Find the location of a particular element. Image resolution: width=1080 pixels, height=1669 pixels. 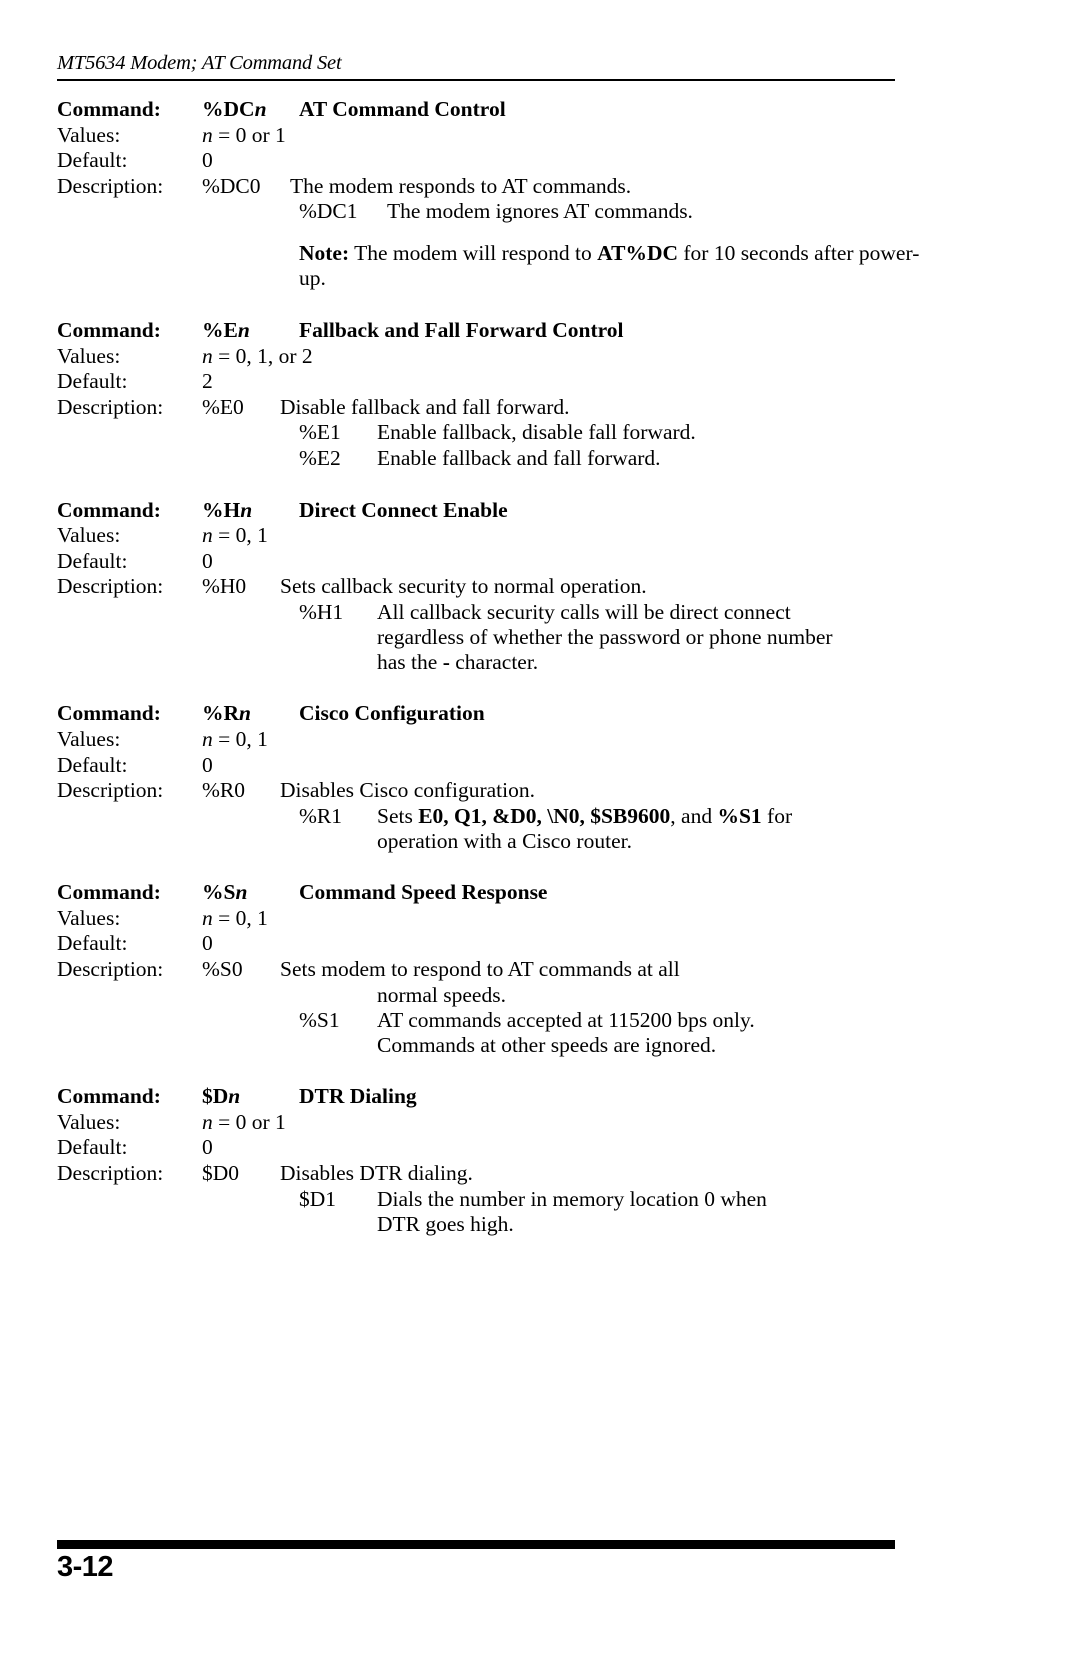

values-value: n = 0 or 1 is located at coordinates (244, 1123).